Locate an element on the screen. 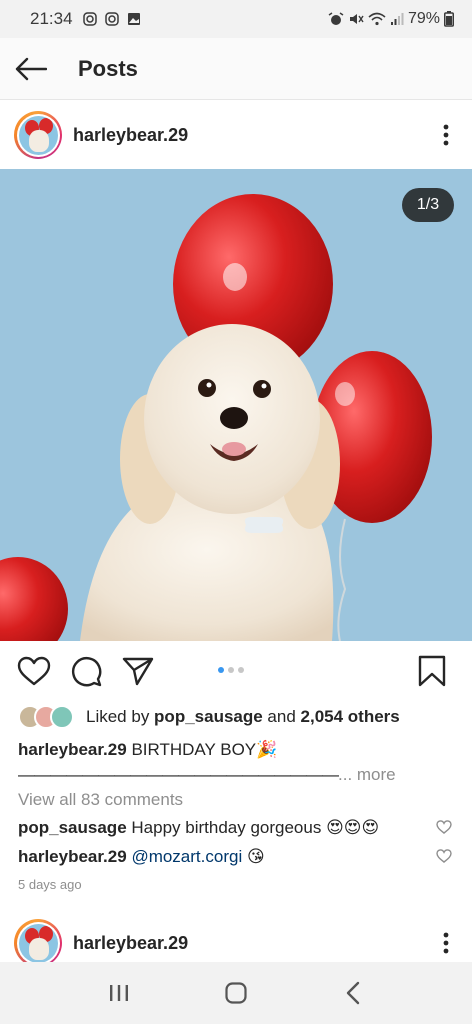  back-button is located at coordinates (31, 69).